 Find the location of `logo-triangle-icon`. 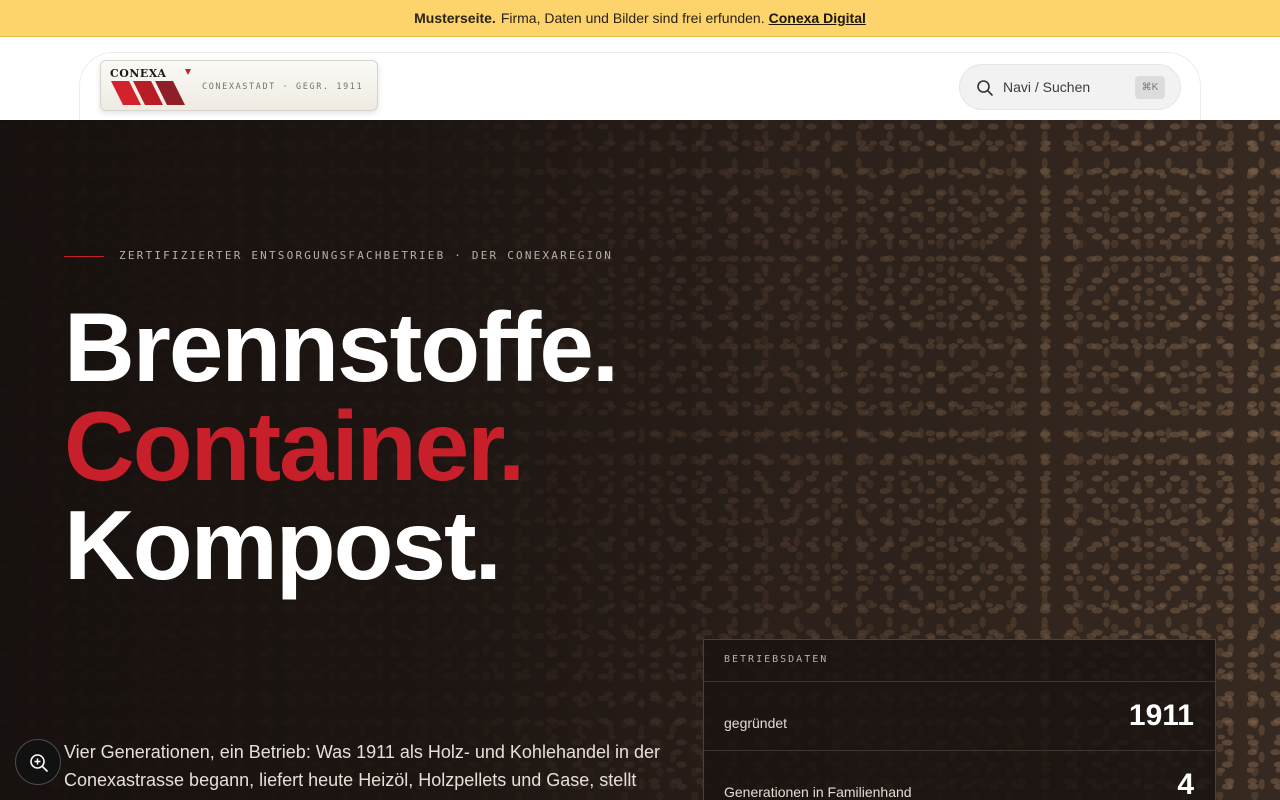

logo-triangle-icon is located at coordinates (188, 72).